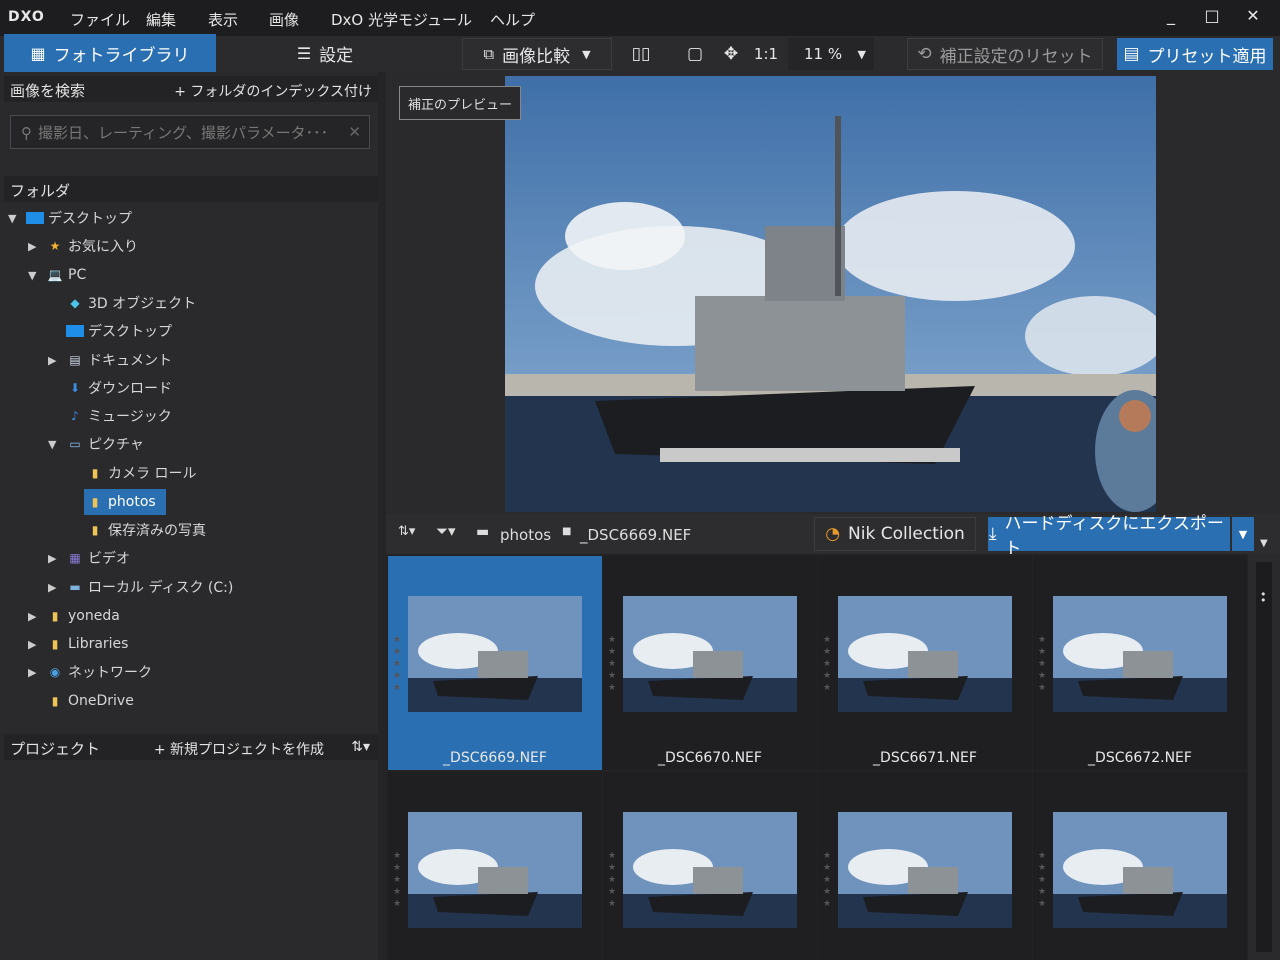 Image resolution: width=1280 pixels, height=960 pixels. Describe the element at coordinates (1264, 543) in the screenshot. I see `collapse-icon: ▼` at that location.